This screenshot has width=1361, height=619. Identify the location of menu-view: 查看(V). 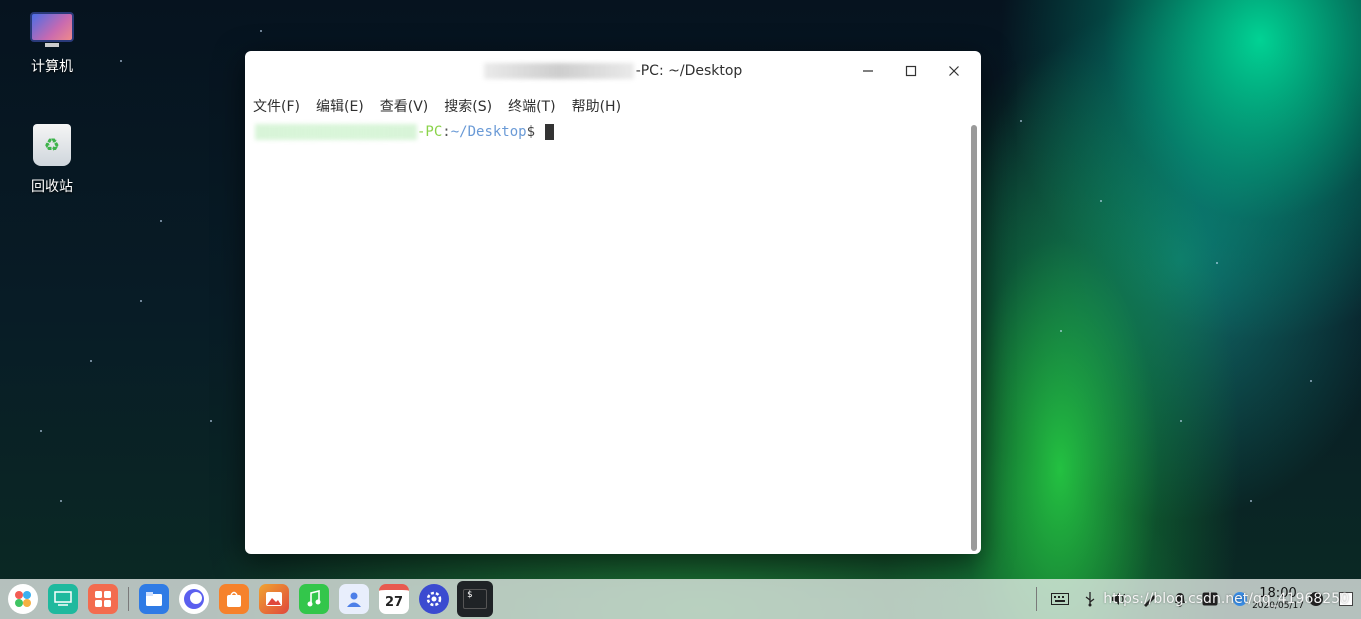
(404, 106).